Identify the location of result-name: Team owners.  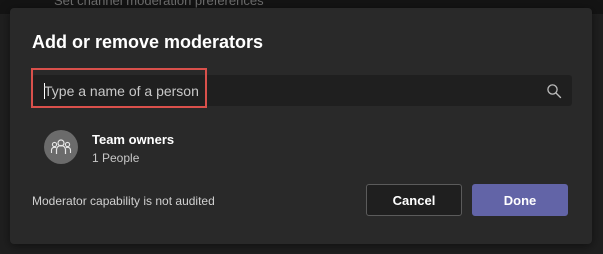
(133, 139).